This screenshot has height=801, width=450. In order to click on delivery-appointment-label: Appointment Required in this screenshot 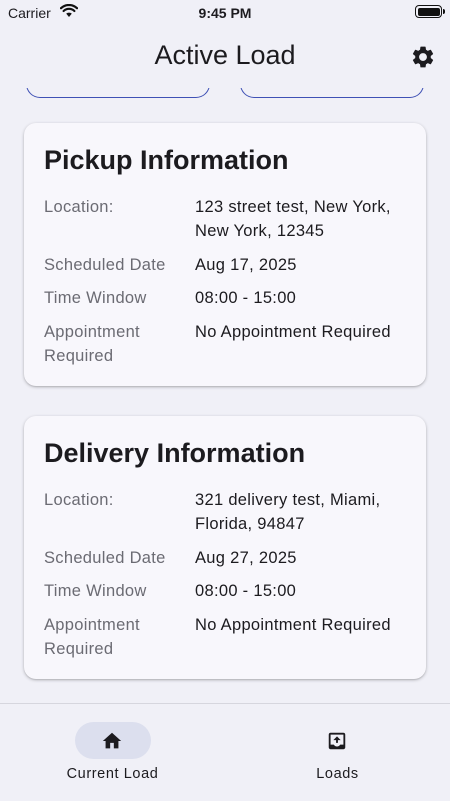, I will do `click(92, 637)`.